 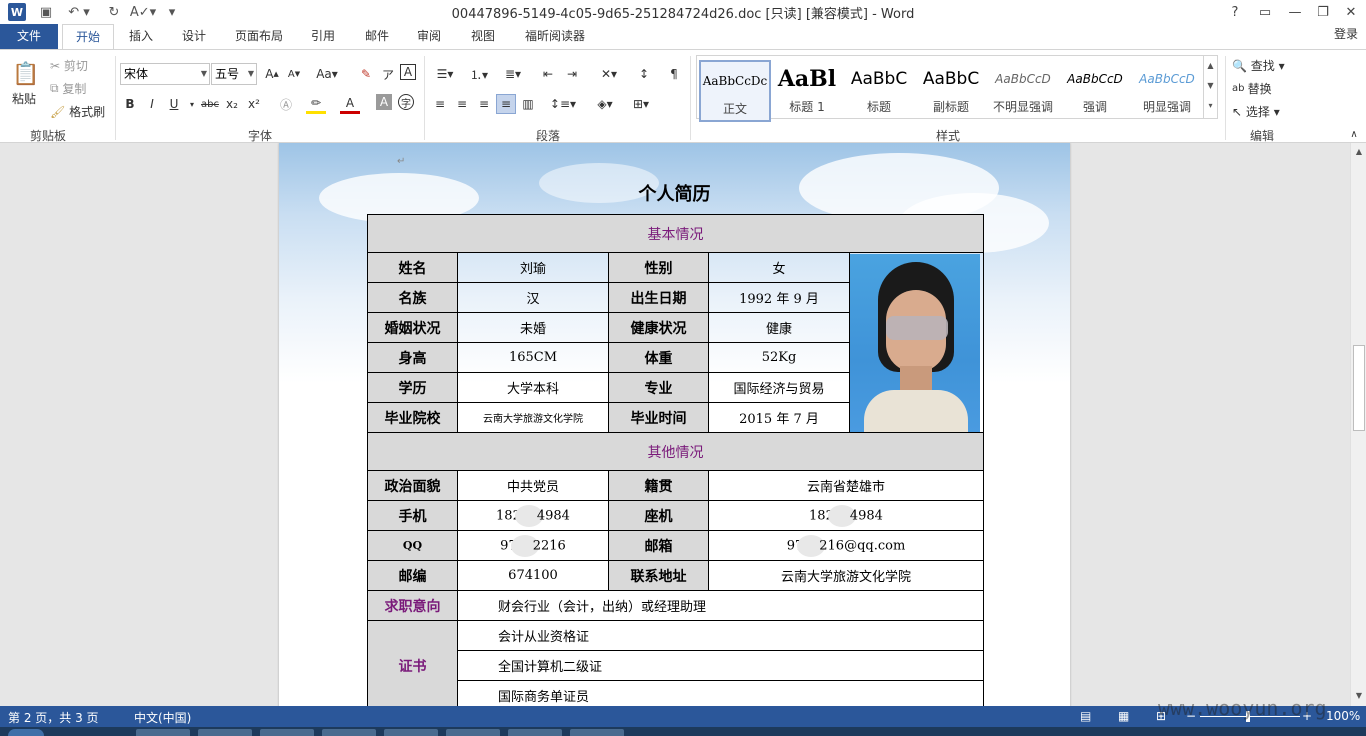 I want to click on paste-button: 粘贴, so click(x=24, y=98).